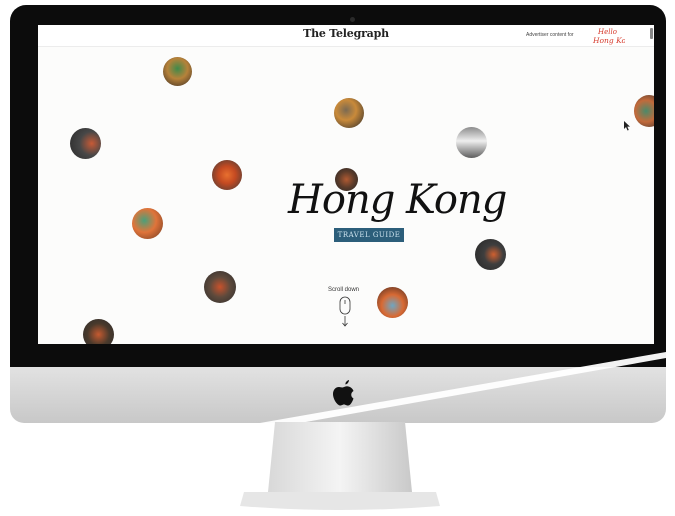 The width and height of the screenshot is (675, 516). I want to click on apple-logo-icon, so click(343, 393).